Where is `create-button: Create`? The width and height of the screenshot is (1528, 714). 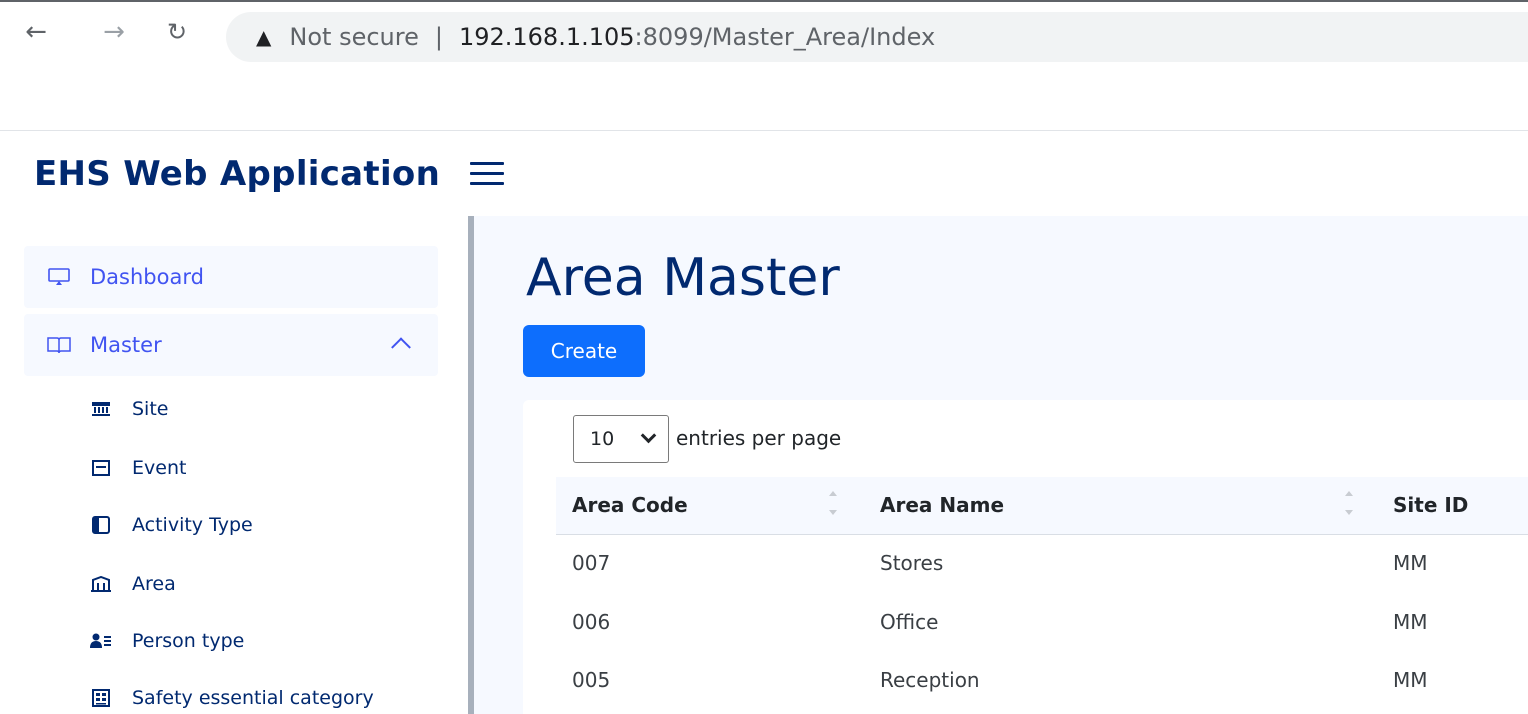
create-button: Create is located at coordinates (584, 351).